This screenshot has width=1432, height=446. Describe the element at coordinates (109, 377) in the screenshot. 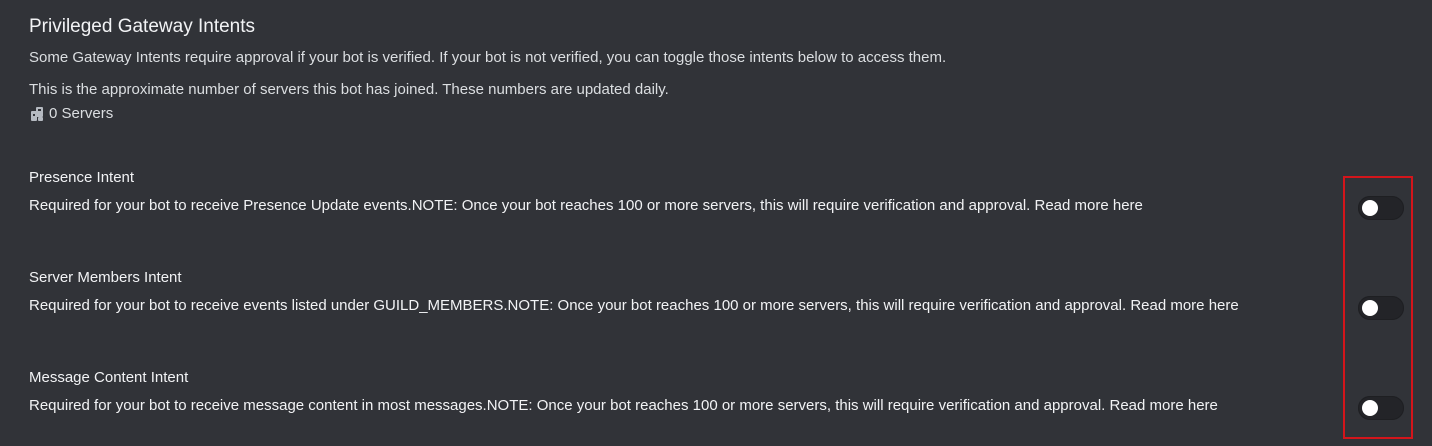

I see `message-content-intent-title: Message Content Intent` at that location.